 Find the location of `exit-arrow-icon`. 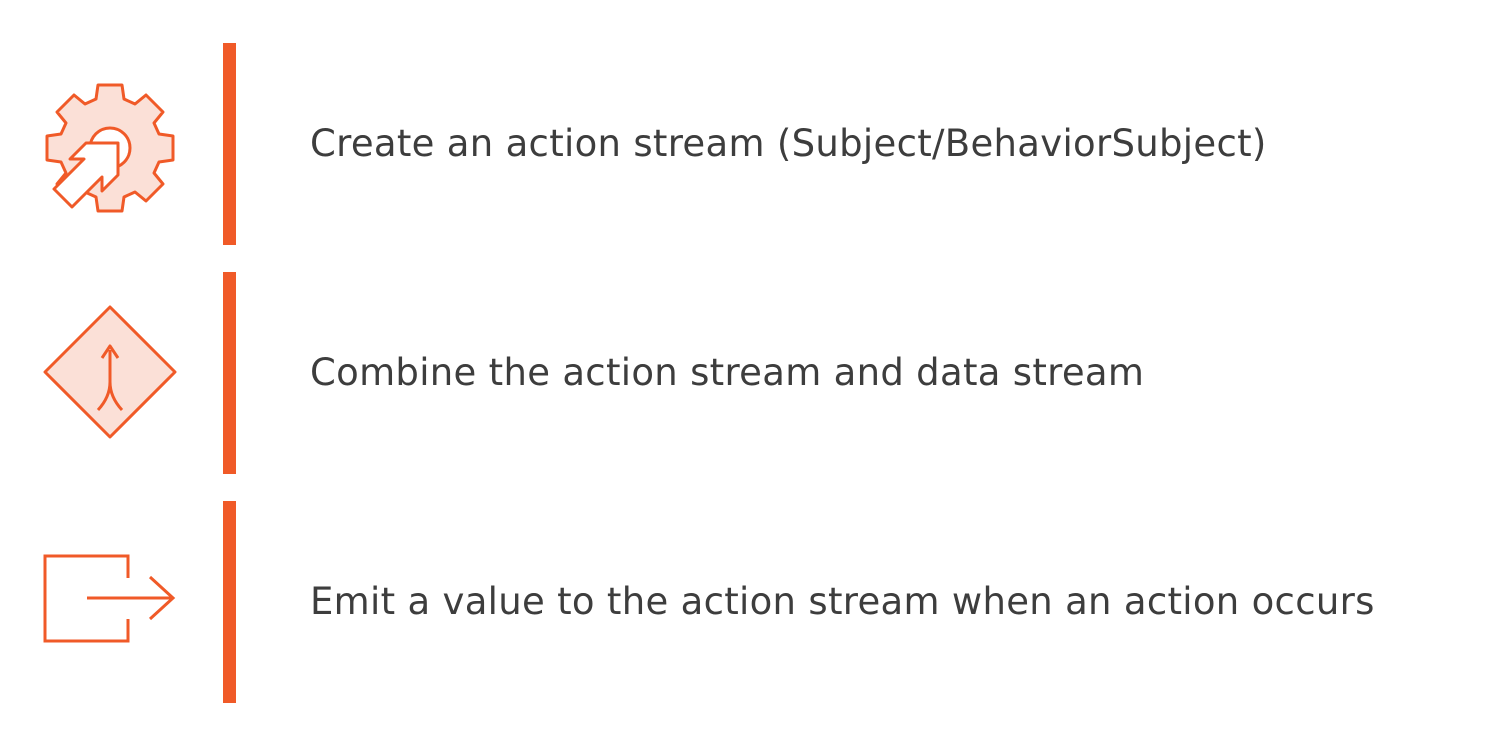

exit-arrow-icon is located at coordinates (110, 601).